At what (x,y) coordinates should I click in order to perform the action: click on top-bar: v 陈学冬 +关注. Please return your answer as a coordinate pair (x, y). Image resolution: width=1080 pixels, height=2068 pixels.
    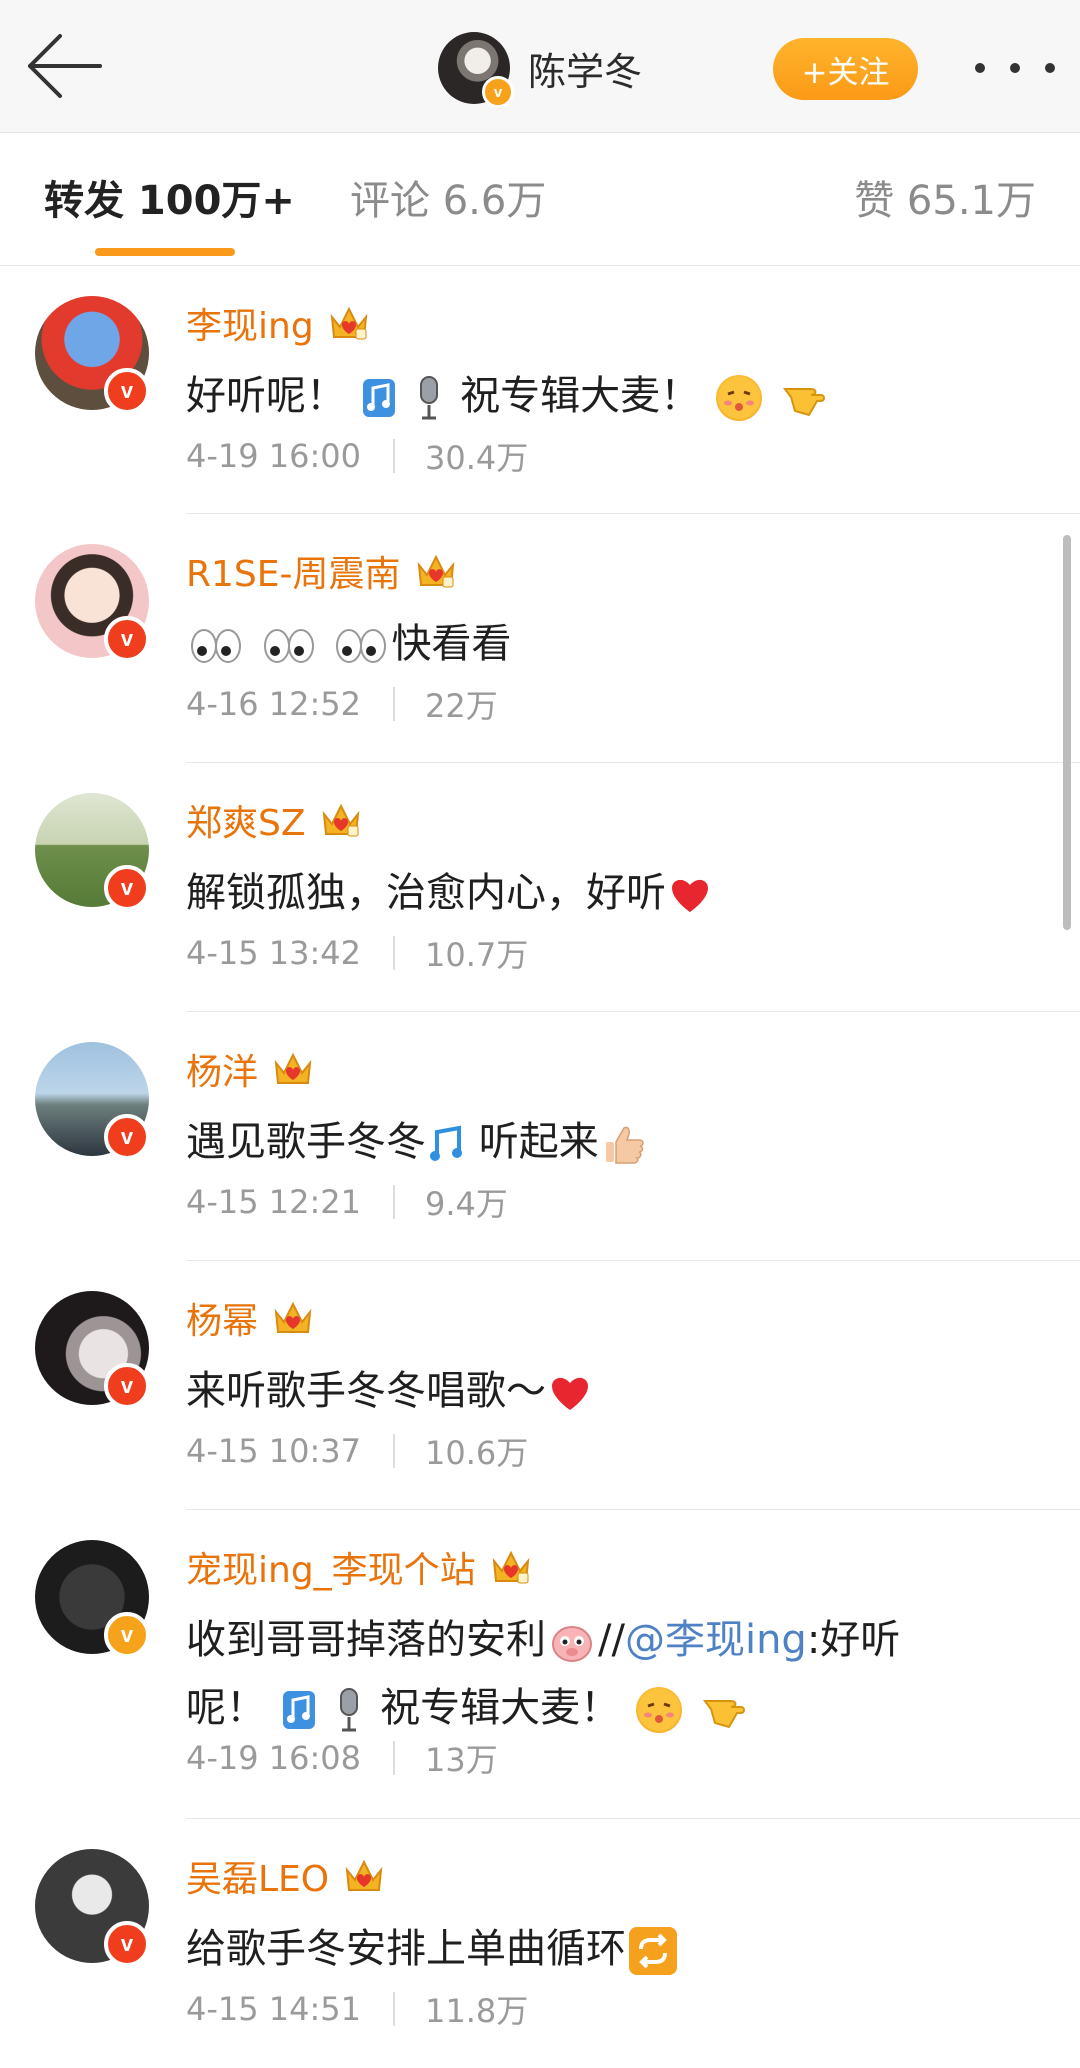
    Looking at the image, I should click on (540, 66).